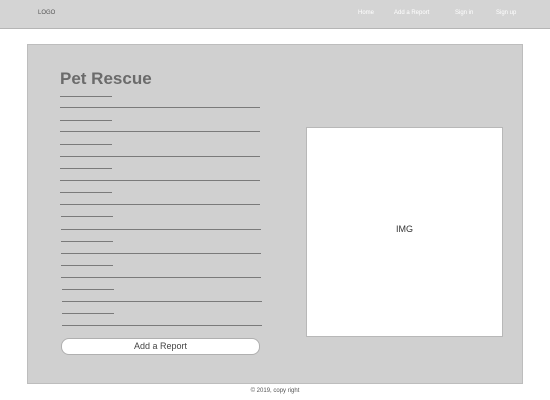 This screenshot has width=550, height=400. I want to click on add-report-button: Add a Report, so click(160, 346).